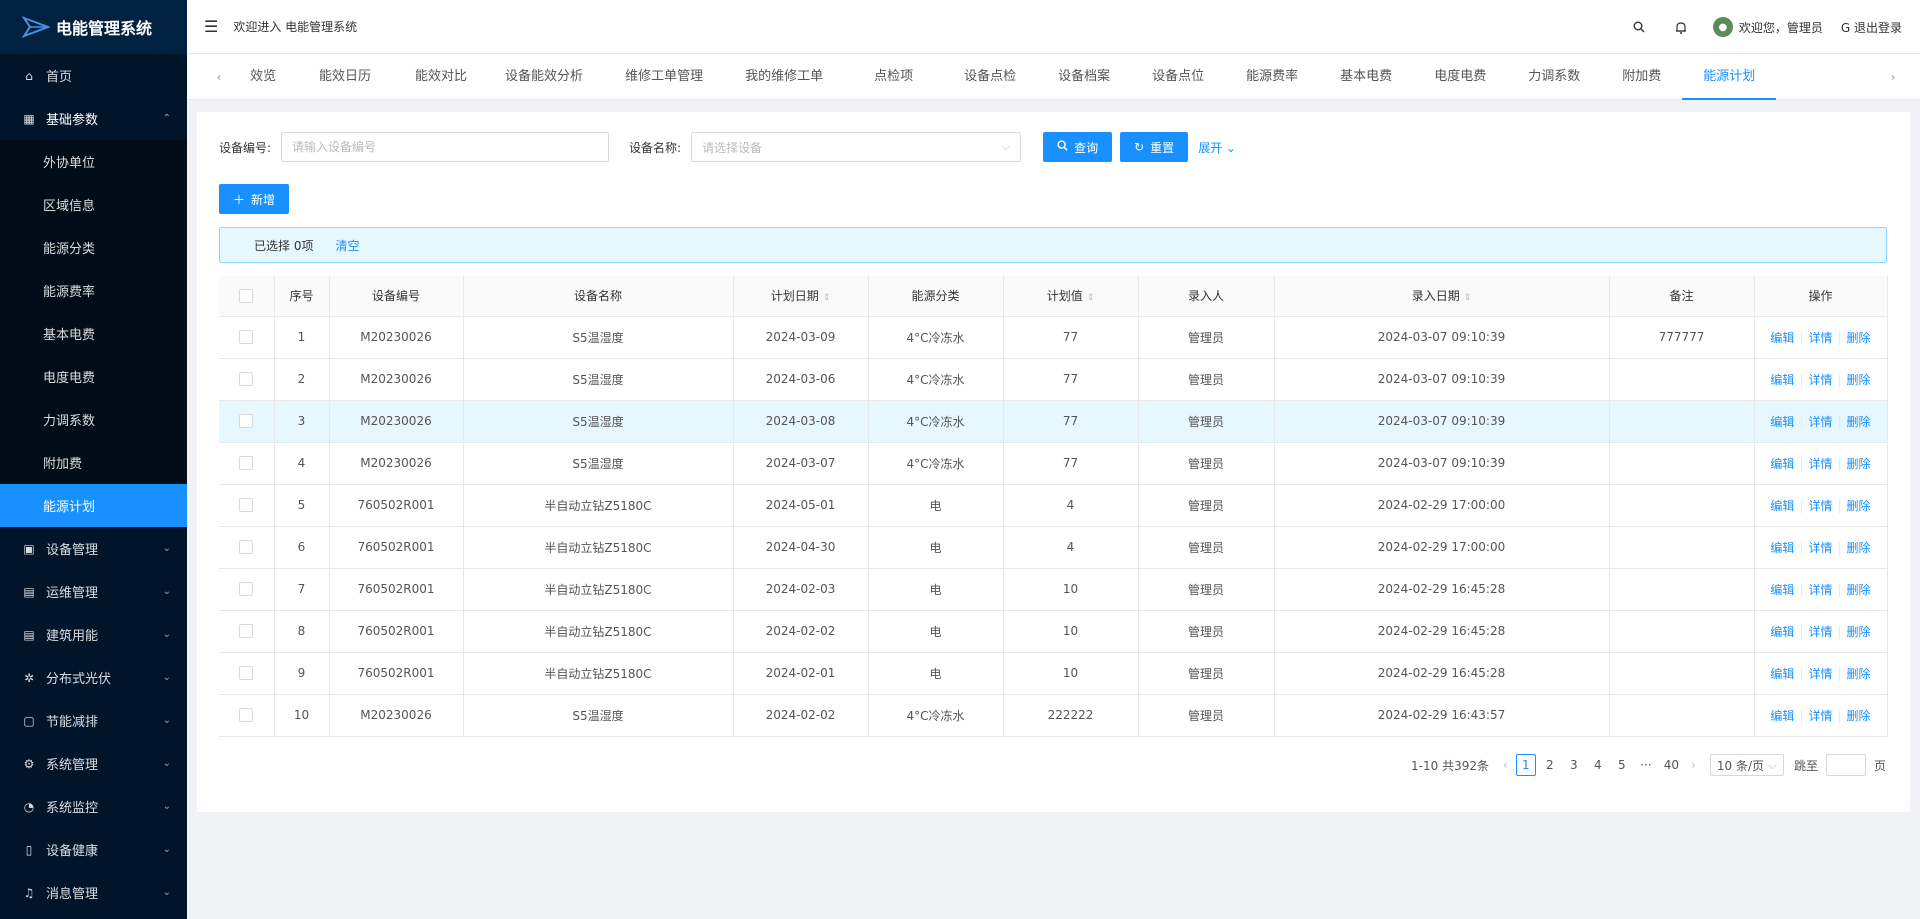 The image size is (1920, 919). Describe the element at coordinates (1071, 296) in the screenshot. I see `col-header-sortable: 计划值 ⇕` at that location.